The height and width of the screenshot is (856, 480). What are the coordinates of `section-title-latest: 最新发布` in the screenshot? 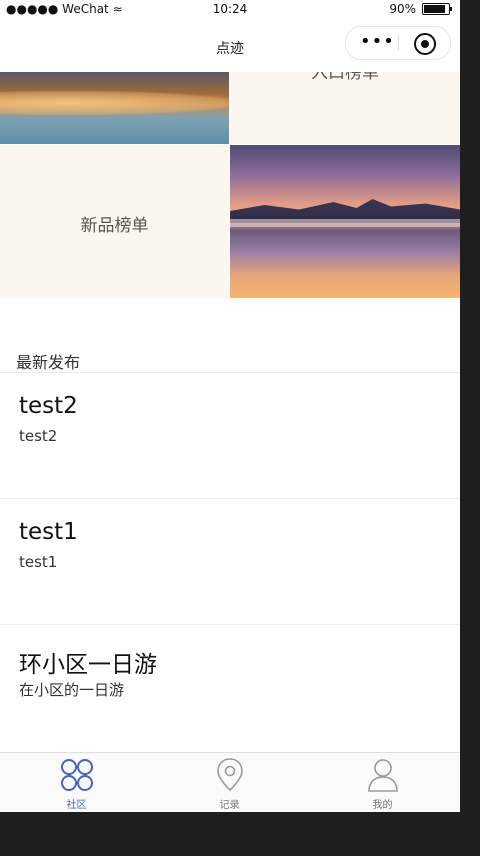 It's located at (48, 362).